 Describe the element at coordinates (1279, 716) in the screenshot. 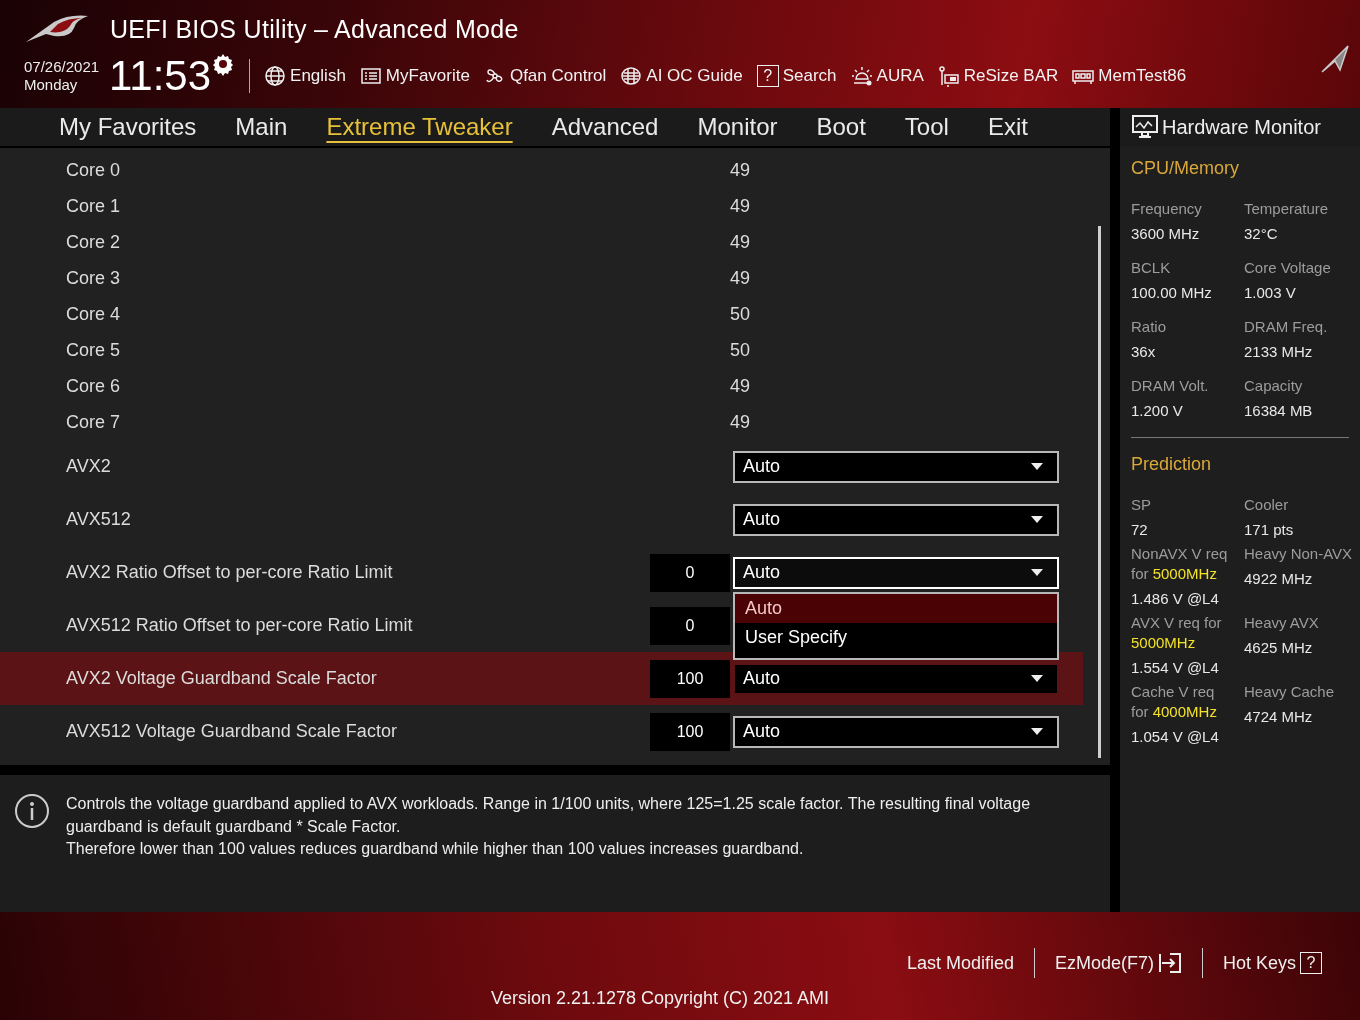

I see `metric-value: 4724 MHz` at that location.